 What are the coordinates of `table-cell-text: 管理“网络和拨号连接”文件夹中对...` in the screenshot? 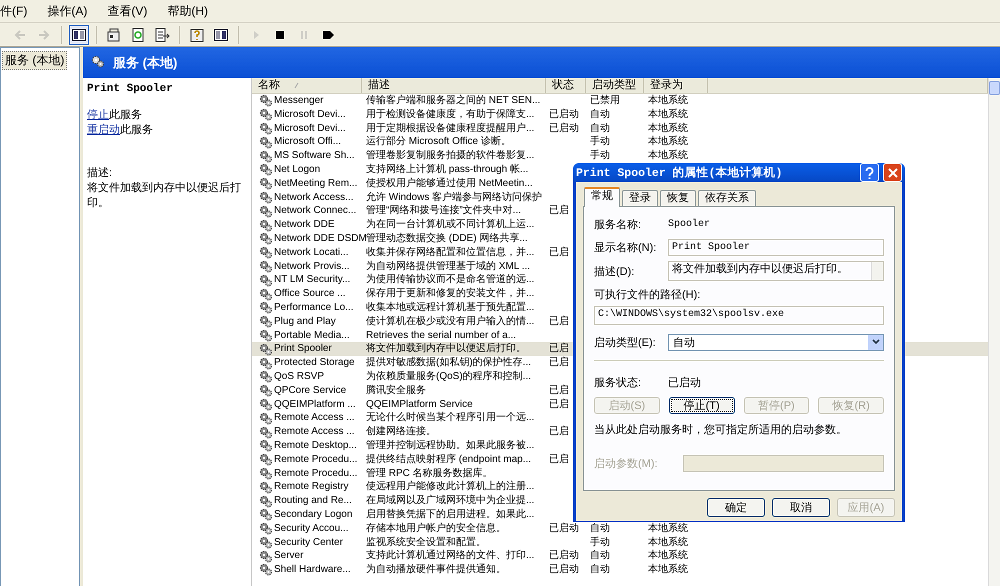 It's located at (443, 211).